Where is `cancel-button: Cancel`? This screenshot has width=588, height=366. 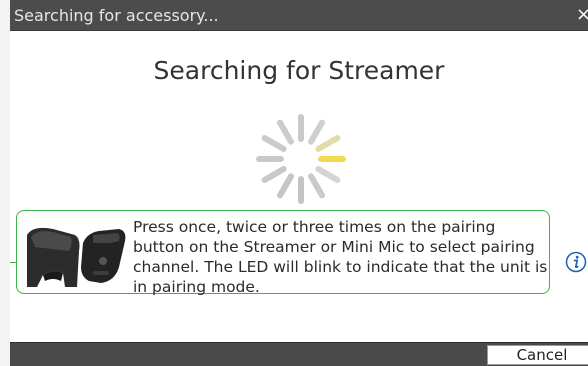
cancel-button: Cancel is located at coordinates (537, 355).